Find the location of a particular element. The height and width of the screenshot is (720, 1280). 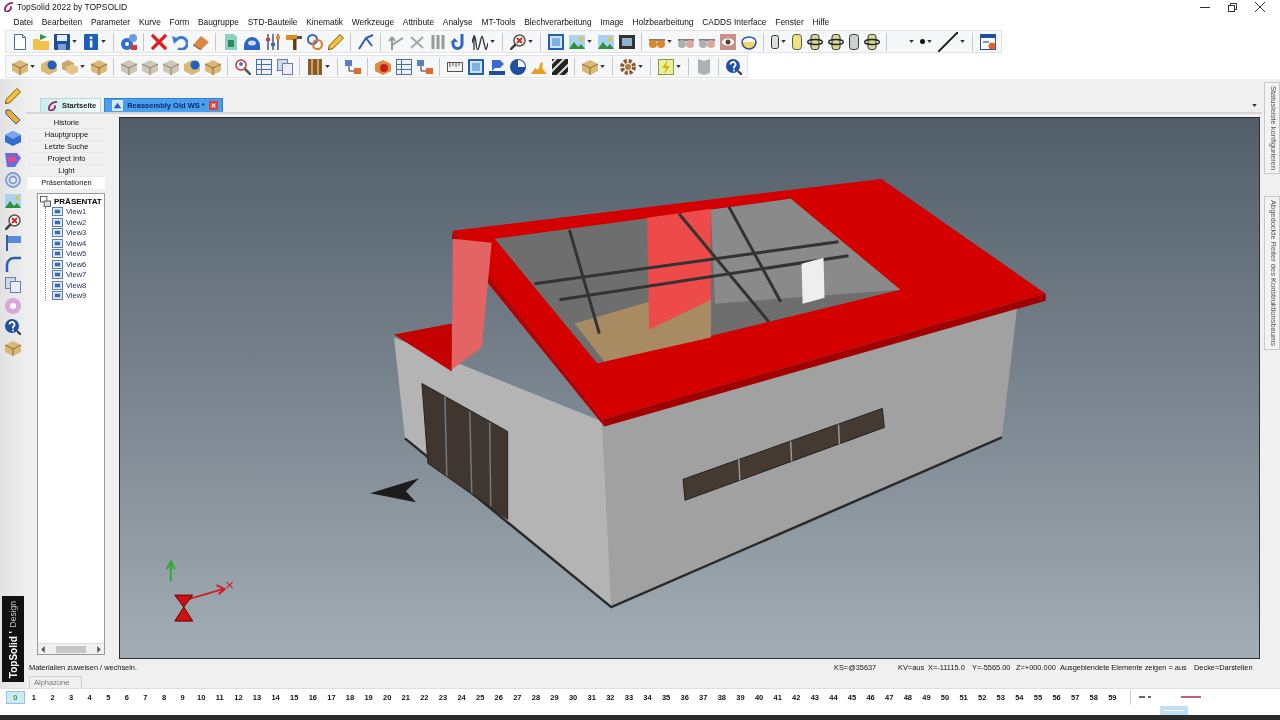

minimize-icon is located at coordinates (1205, 7).